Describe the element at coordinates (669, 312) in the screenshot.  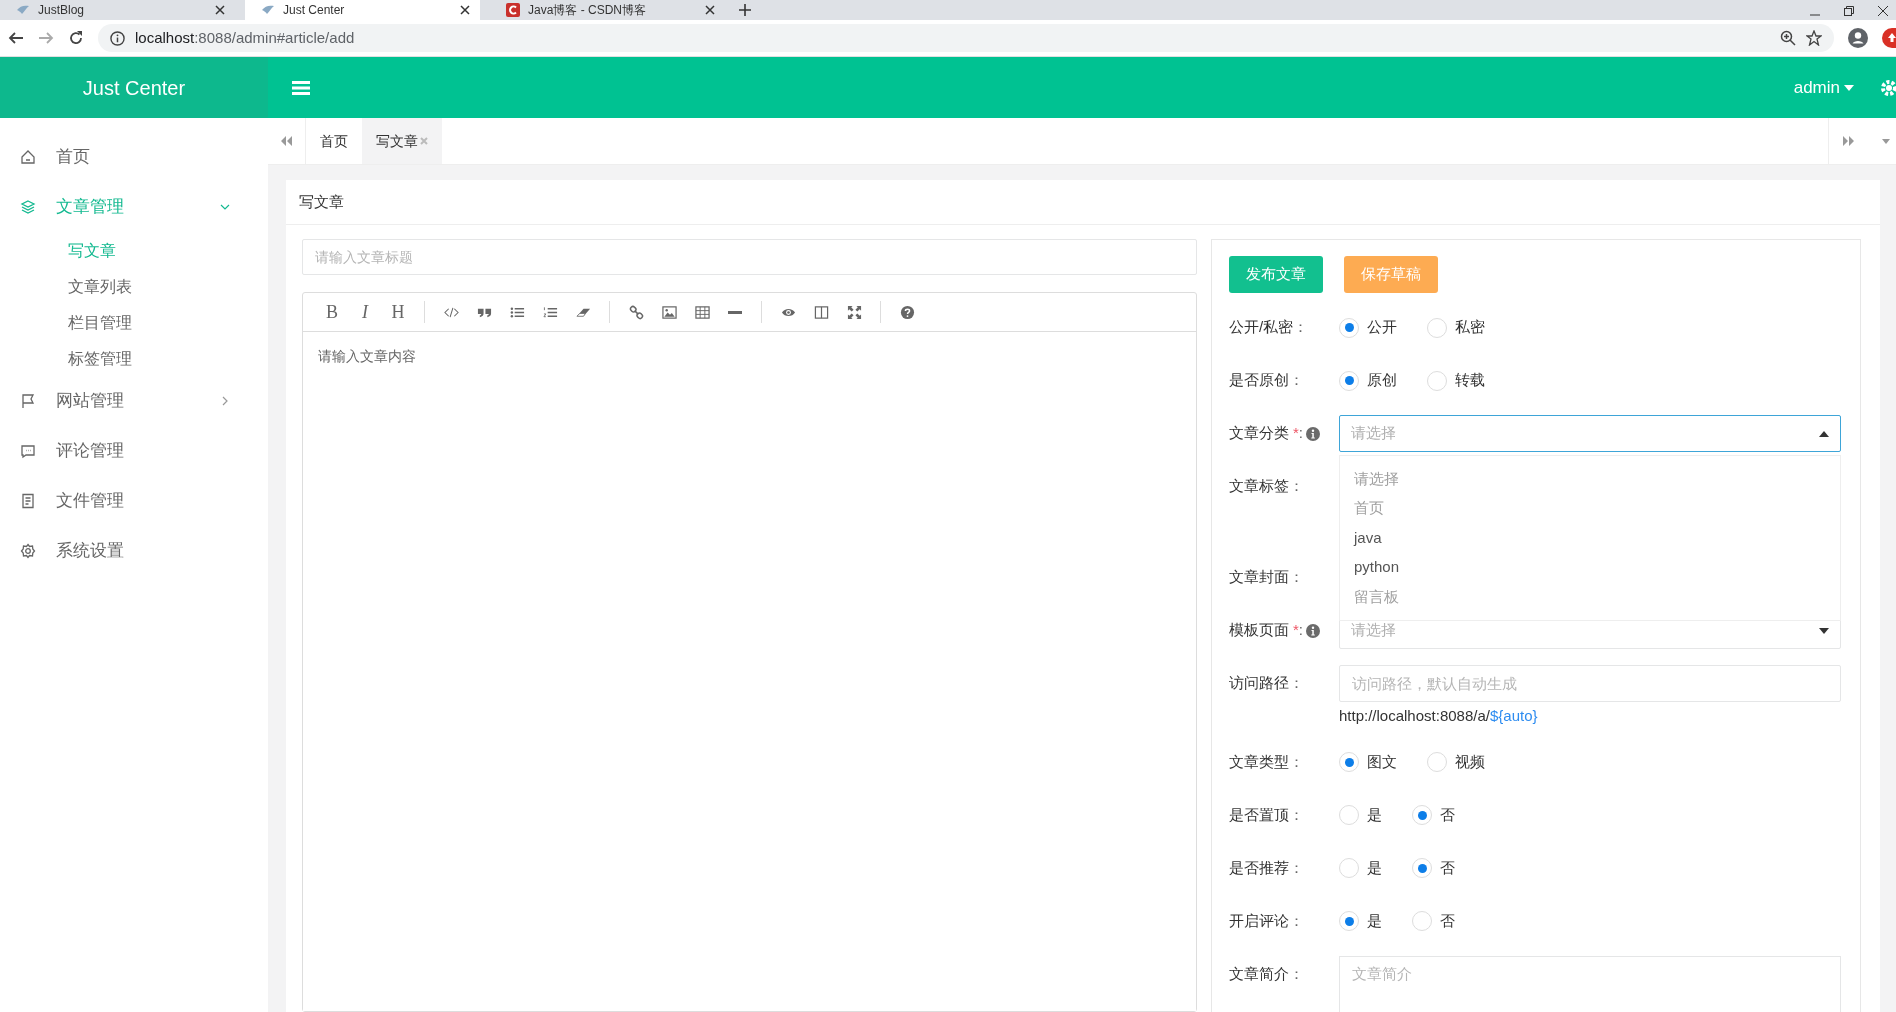
I see `image-icon` at that location.